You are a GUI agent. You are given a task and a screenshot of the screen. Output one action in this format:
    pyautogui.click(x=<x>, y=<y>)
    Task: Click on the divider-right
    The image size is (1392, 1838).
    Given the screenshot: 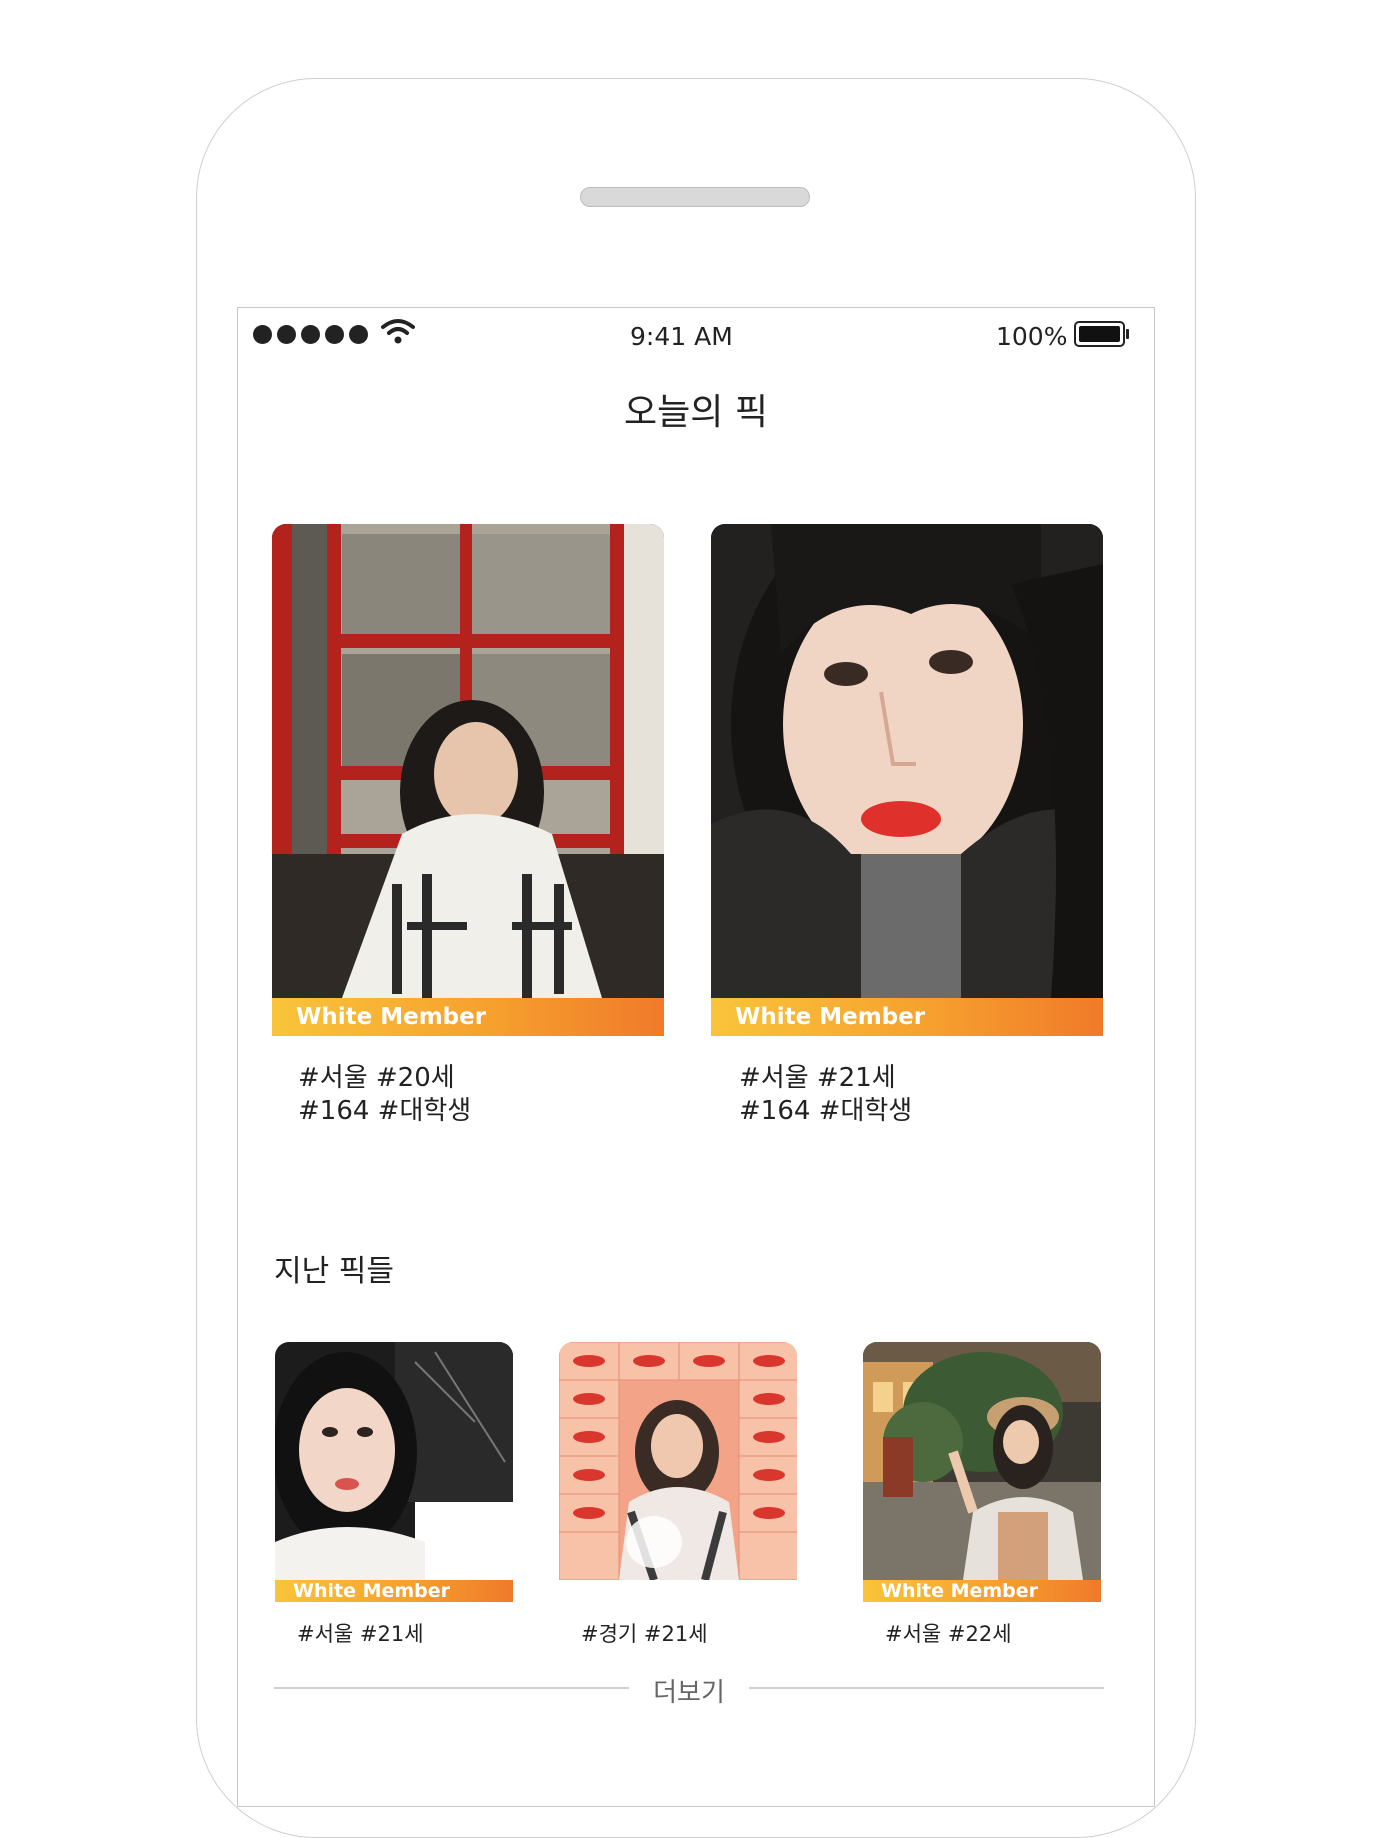 What is the action you would take?
    pyautogui.click(x=926, y=1688)
    